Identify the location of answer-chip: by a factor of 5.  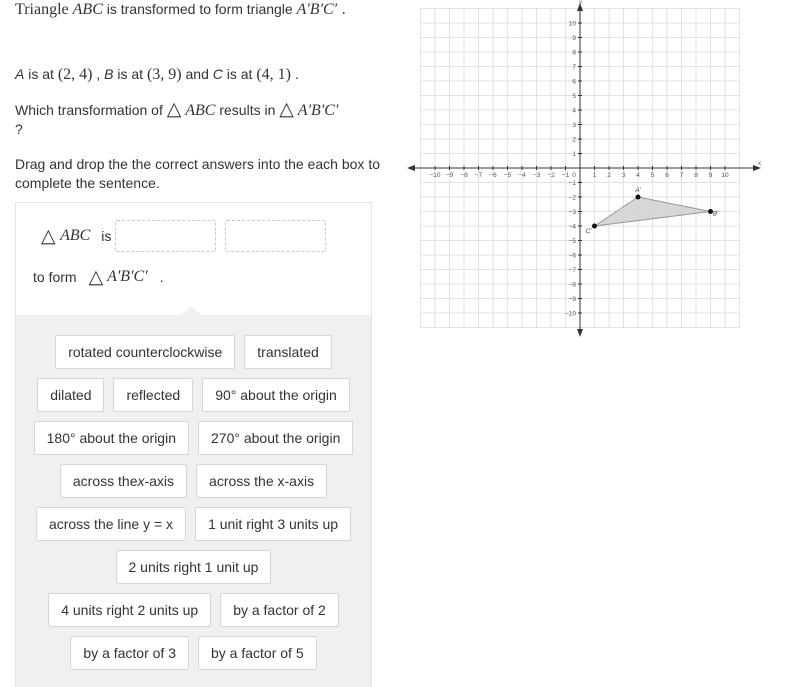
(257, 653).